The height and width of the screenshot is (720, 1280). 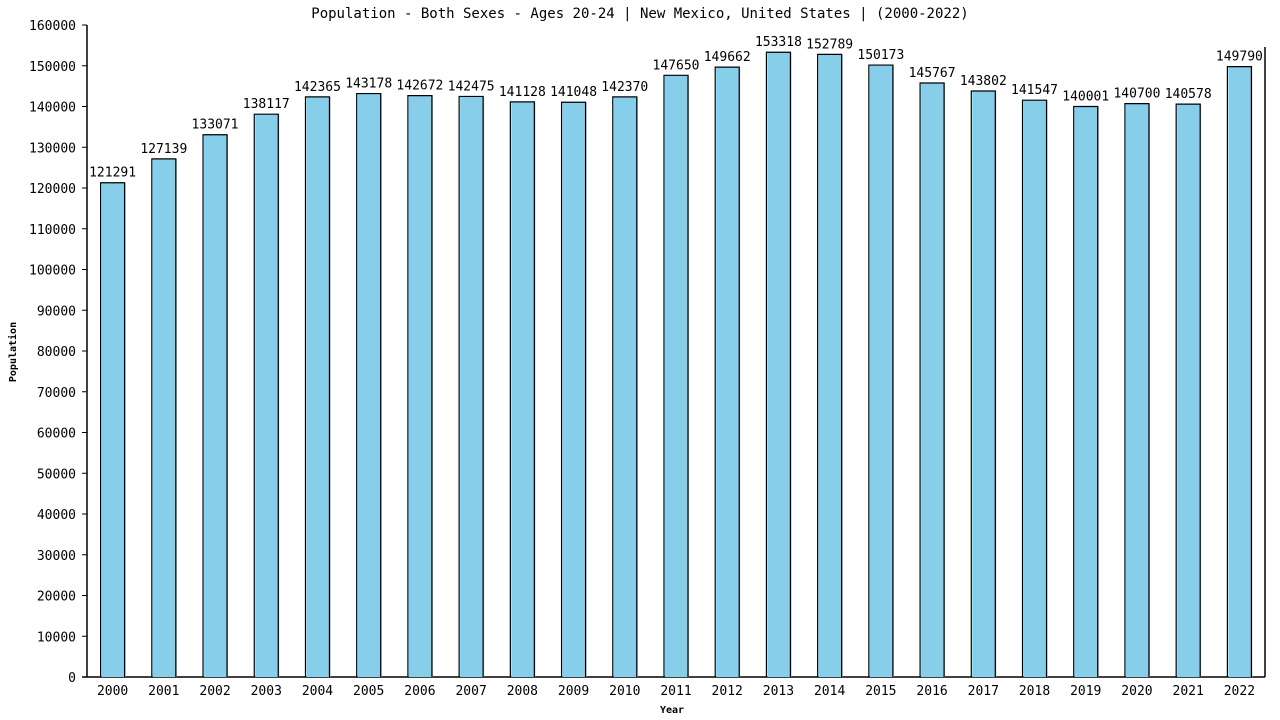 I want to click on x-tick-label: 2005, so click(x=368, y=691).